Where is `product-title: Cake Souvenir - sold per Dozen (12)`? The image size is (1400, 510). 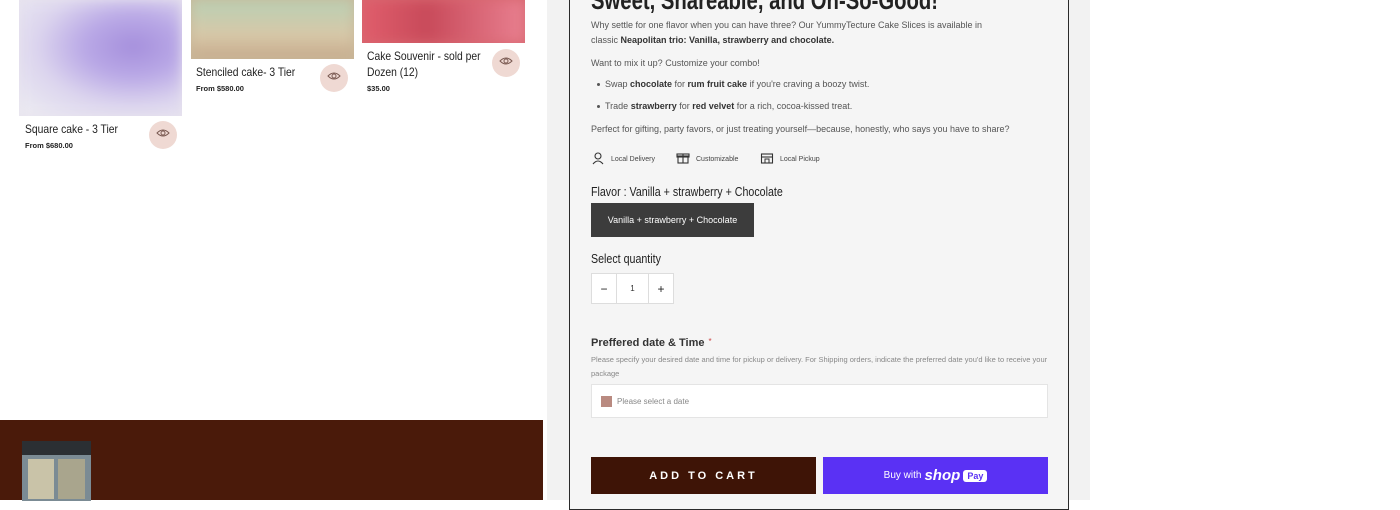
product-title: Cake Souvenir - sold per Dozen (12) is located at coordinates (424, 64).